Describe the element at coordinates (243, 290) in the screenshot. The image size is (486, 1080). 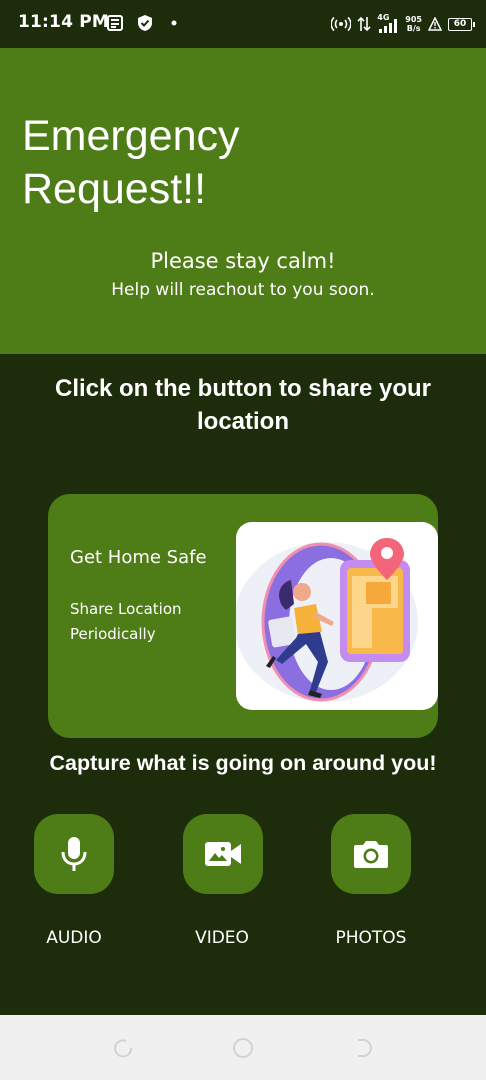
I see `help-message: Help will reachout to you soon.` at that location.